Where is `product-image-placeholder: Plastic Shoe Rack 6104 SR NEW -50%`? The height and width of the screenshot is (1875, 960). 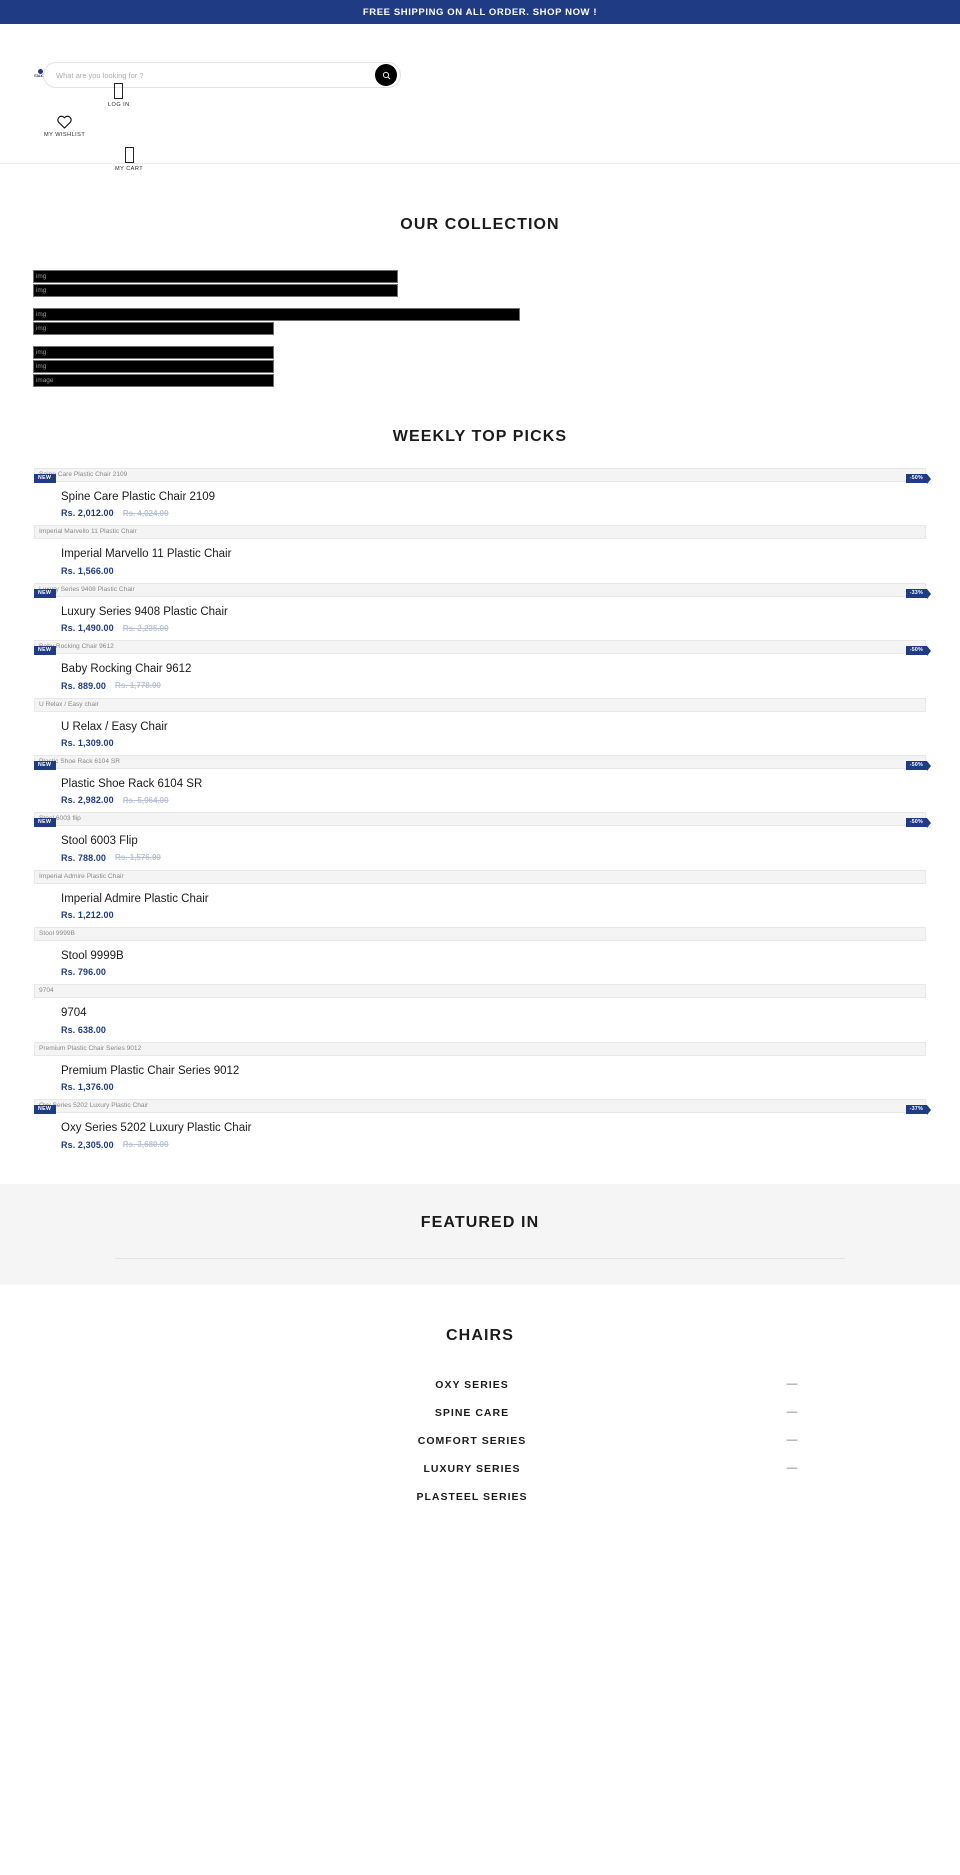
product-image-placeholder: Plastic Shoe Rack 6104 SR NEW -50% is located at coordinates (483, 763).